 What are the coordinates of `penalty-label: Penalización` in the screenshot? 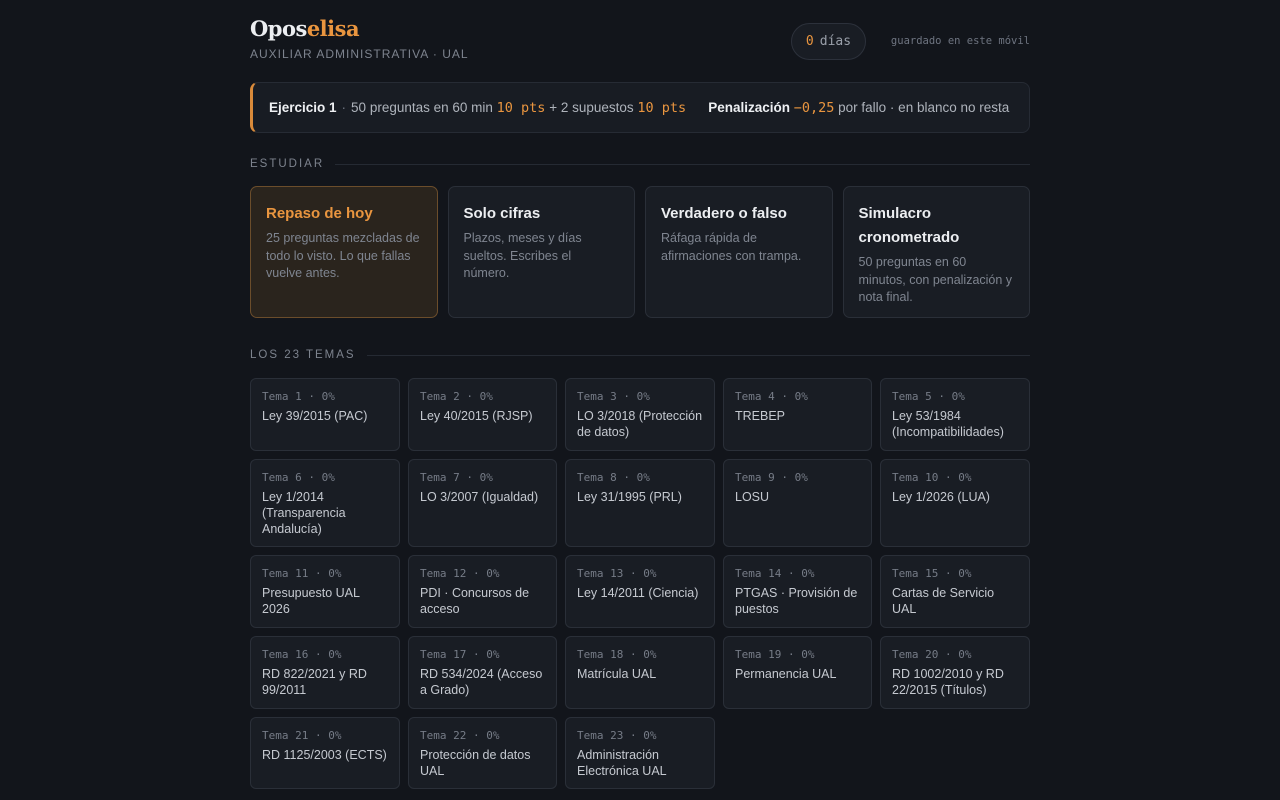 It's located at (749, 107).